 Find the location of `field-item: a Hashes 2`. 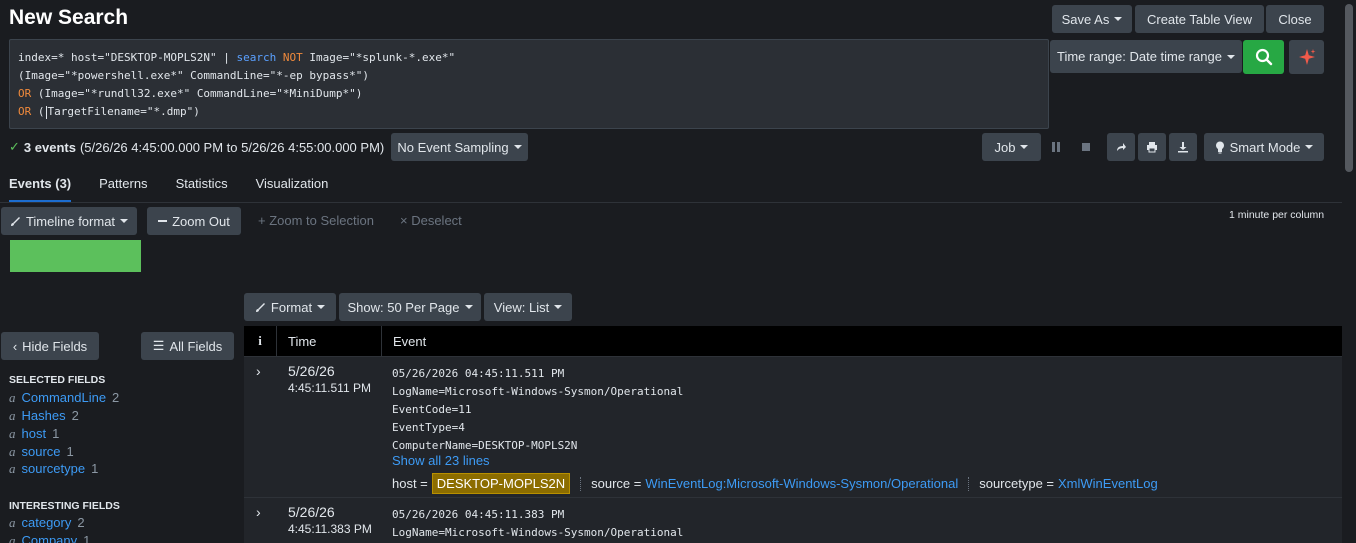

field-item: a Hashes 2 is located at coordinates (44, 416).